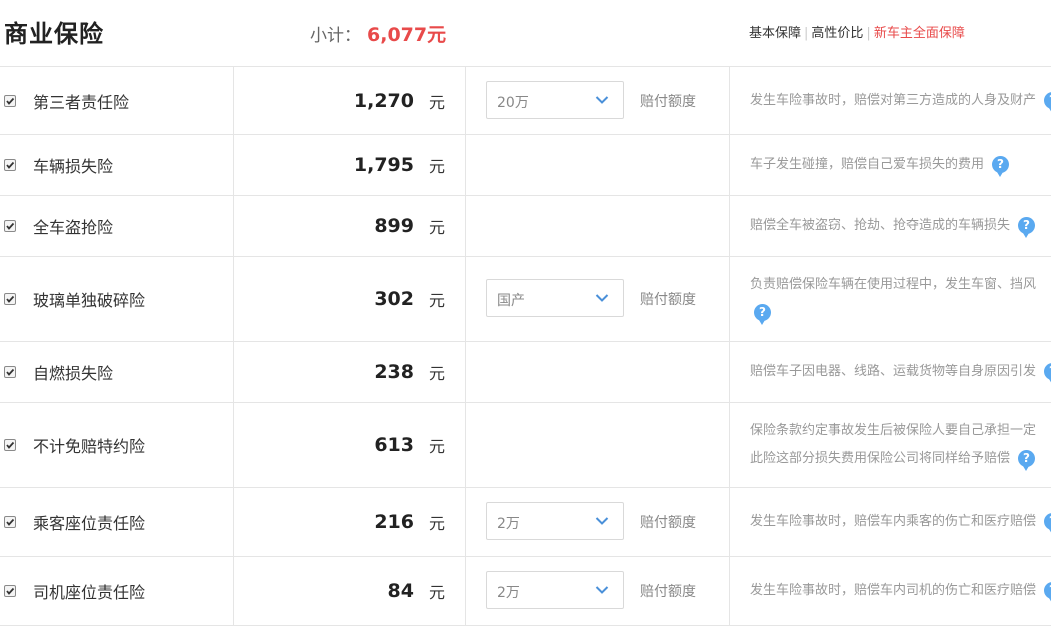  Describe the element at coordinates (837, 33) in the screenshot. I see `plan-value-link: 高性价比` at that location.